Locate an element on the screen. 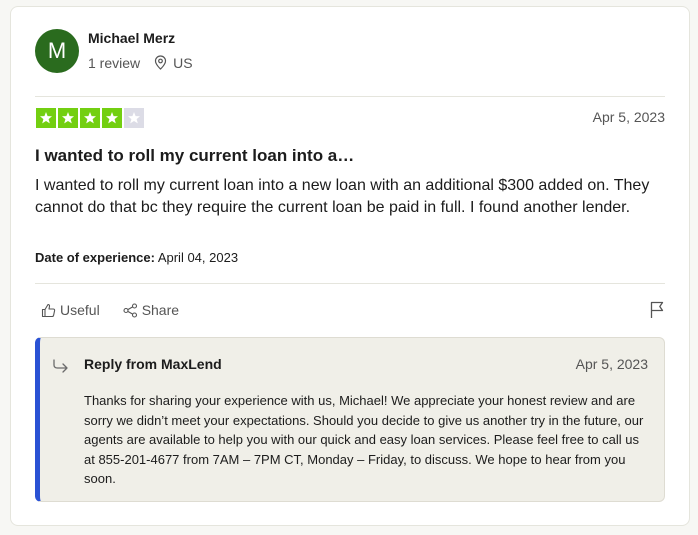  flag-icon is located at coordinates (657, 309).